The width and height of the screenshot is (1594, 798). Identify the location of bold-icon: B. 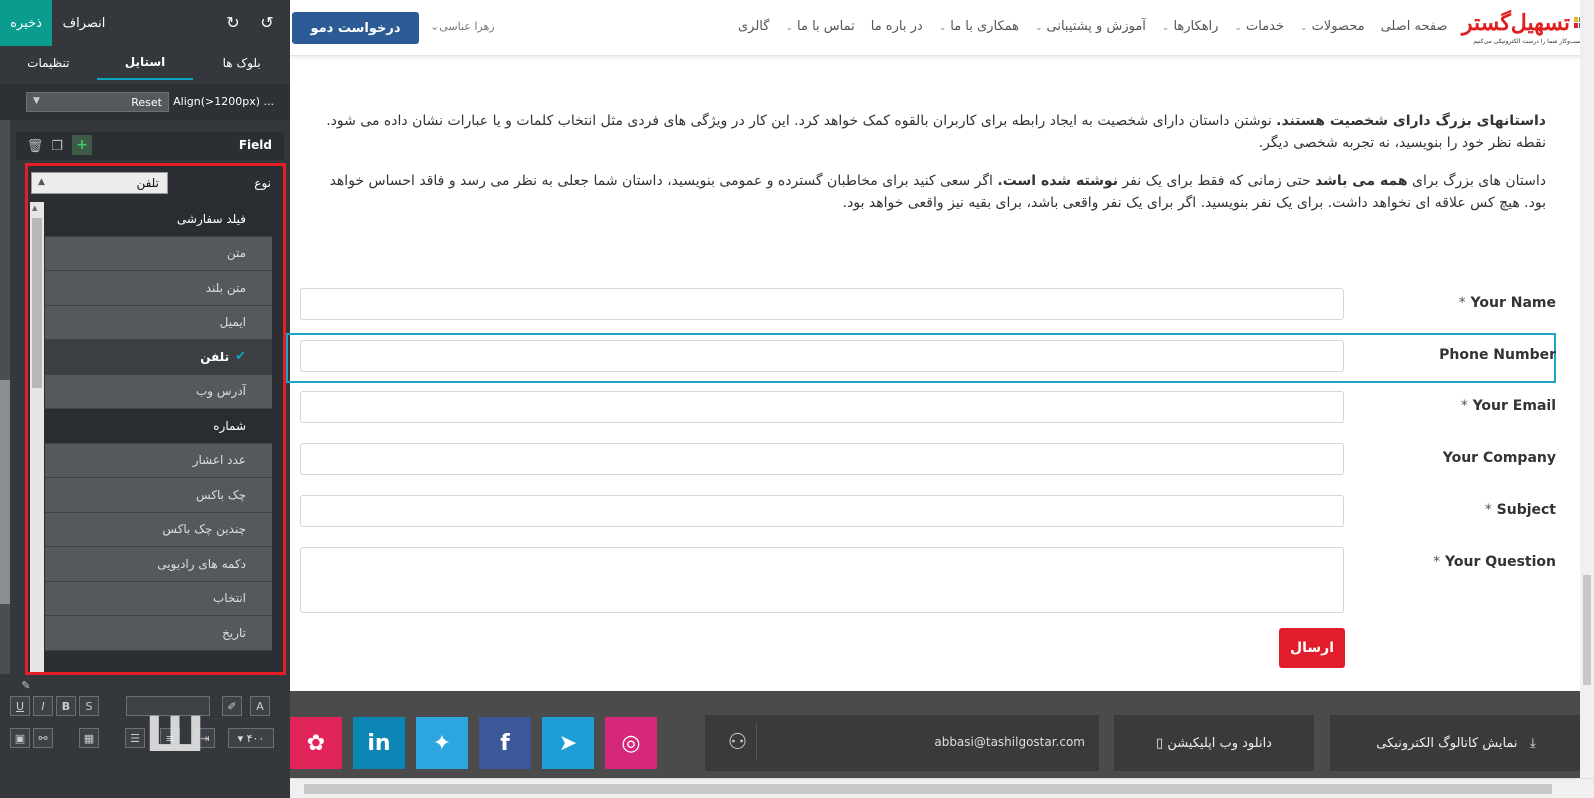
(66, 706).